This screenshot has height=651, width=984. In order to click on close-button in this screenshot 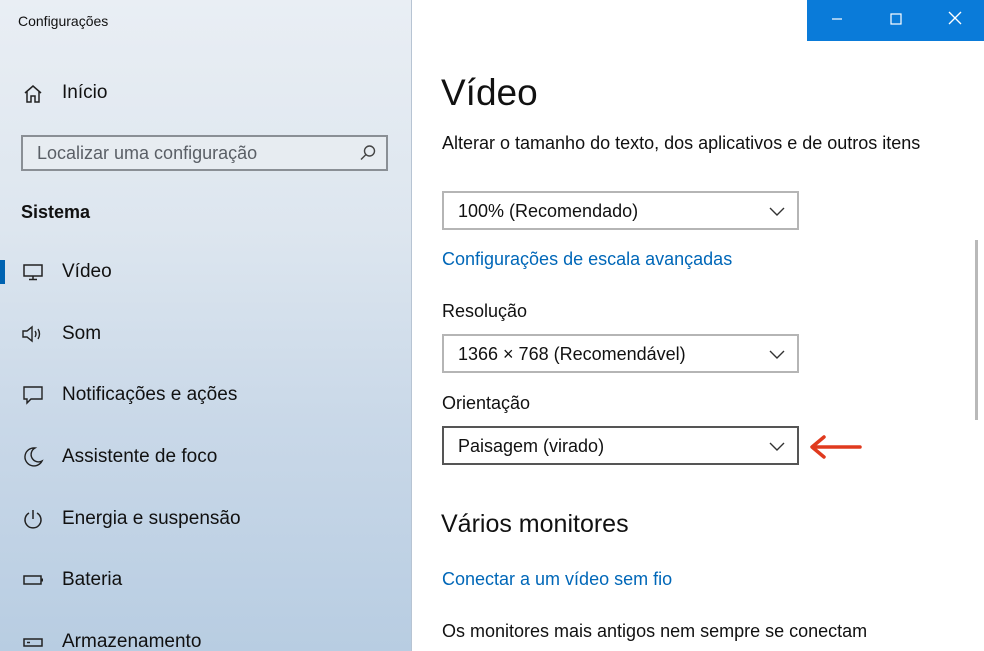, I will do `click(954, 20)`.